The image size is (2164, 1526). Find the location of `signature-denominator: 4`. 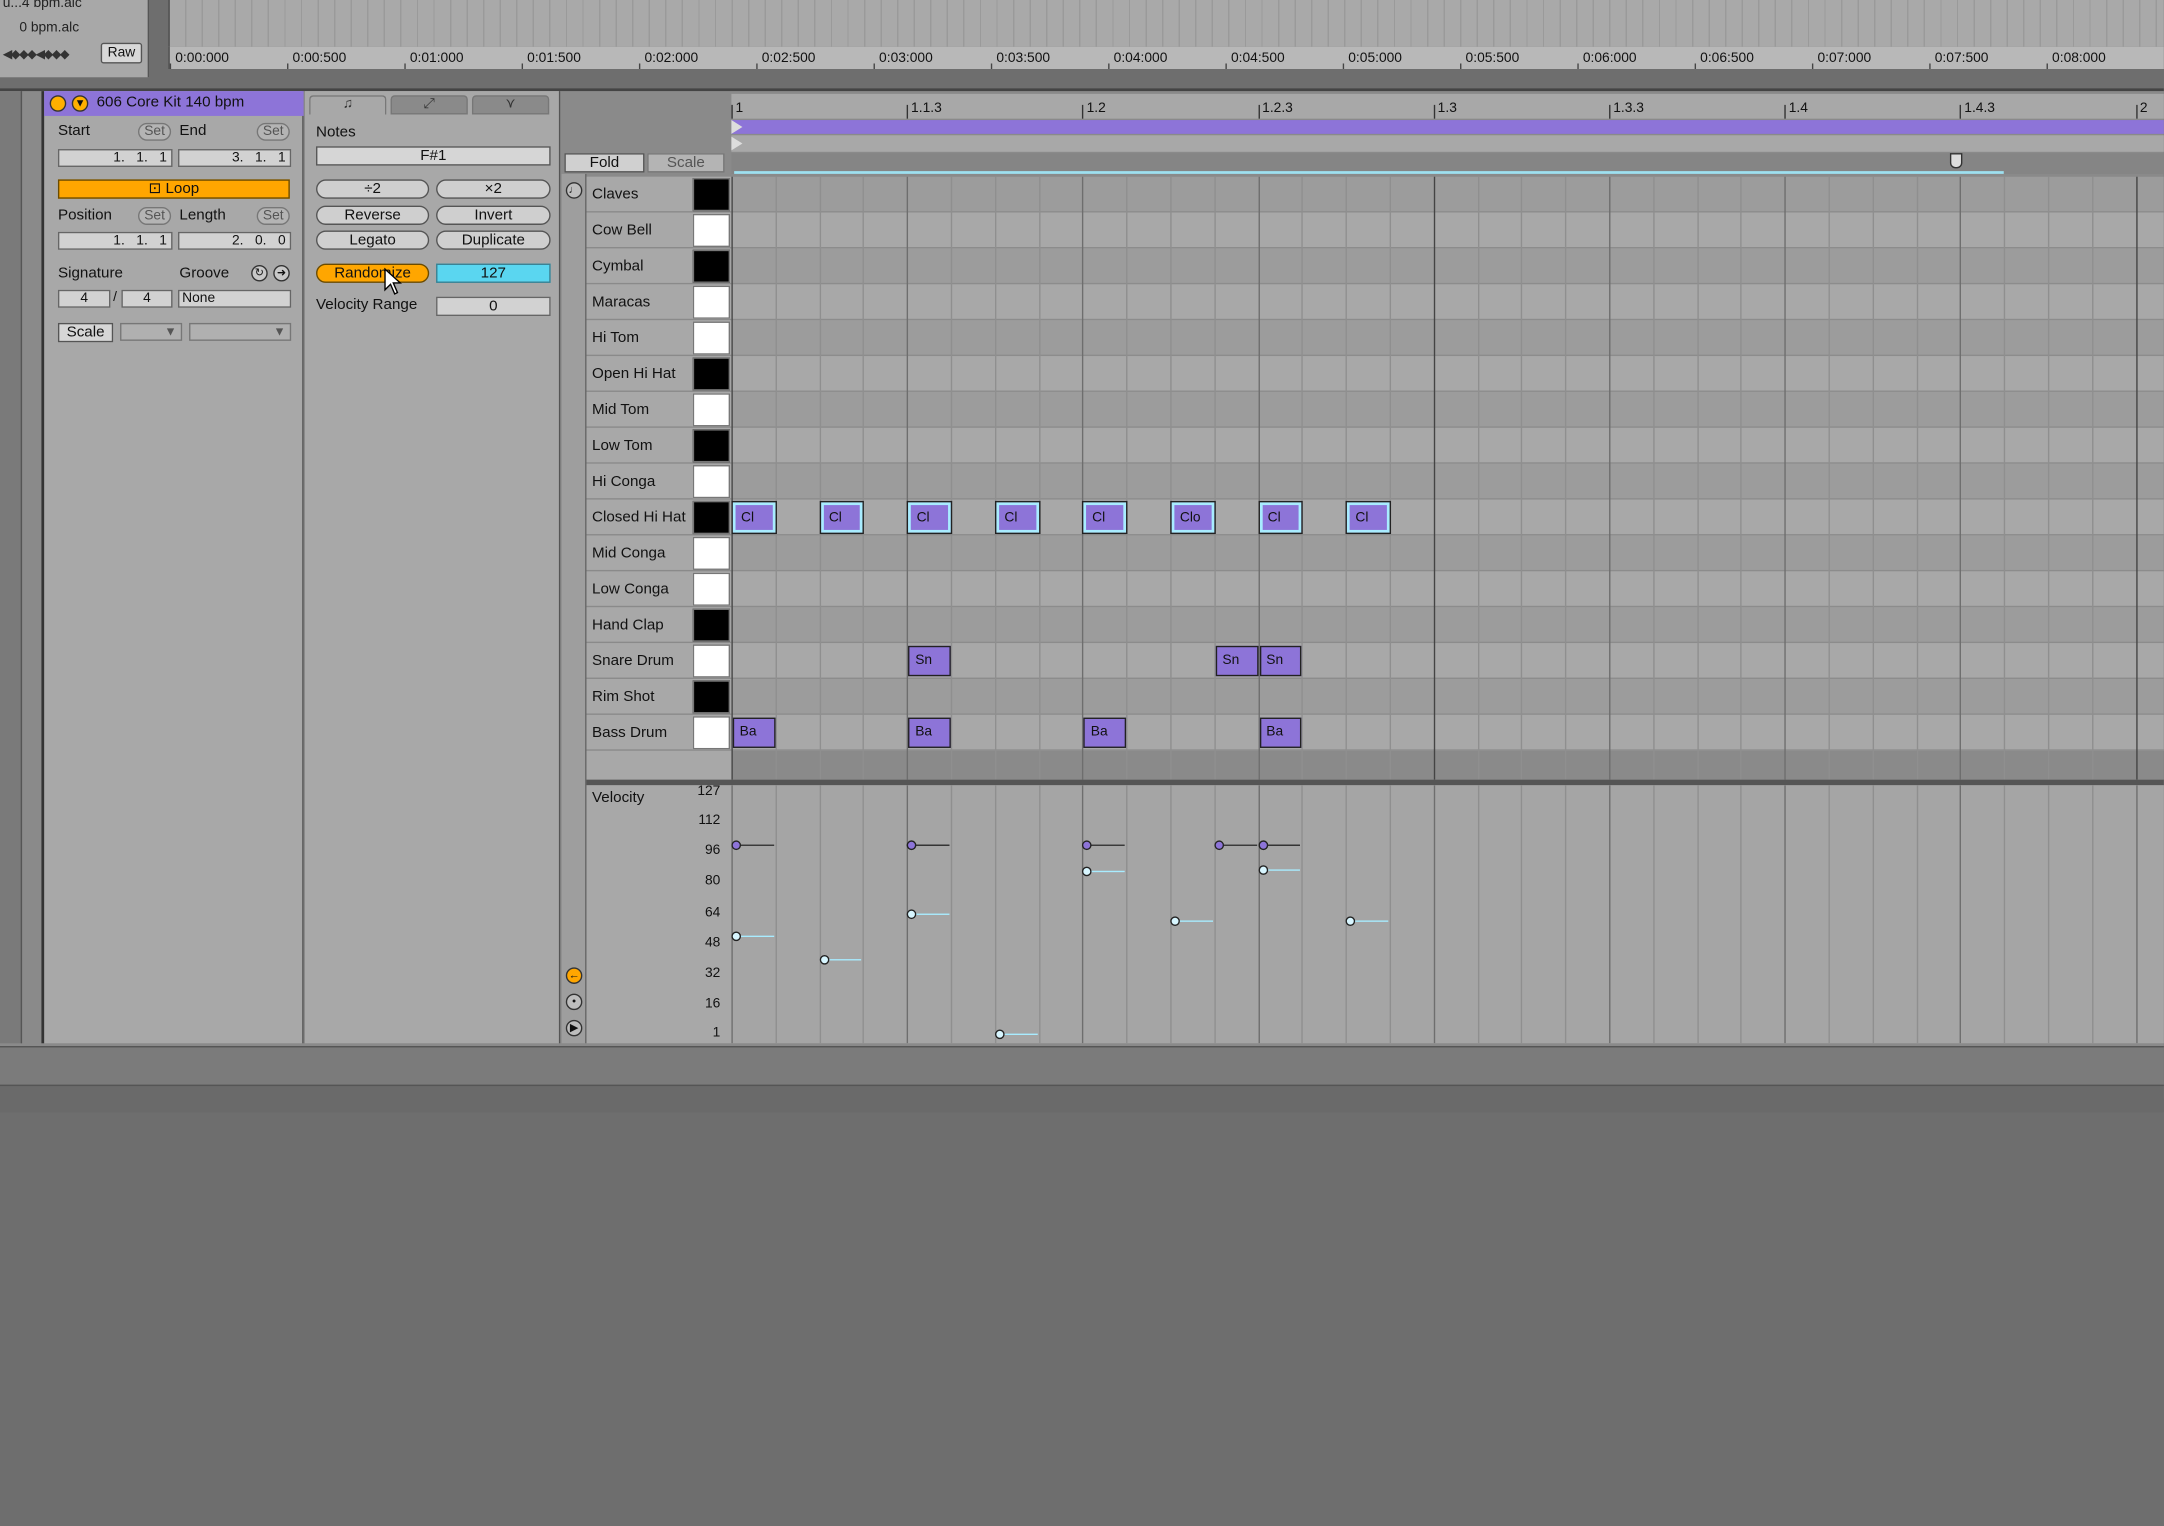

signature-denominator: 4 is located at coordinates (147, 298).